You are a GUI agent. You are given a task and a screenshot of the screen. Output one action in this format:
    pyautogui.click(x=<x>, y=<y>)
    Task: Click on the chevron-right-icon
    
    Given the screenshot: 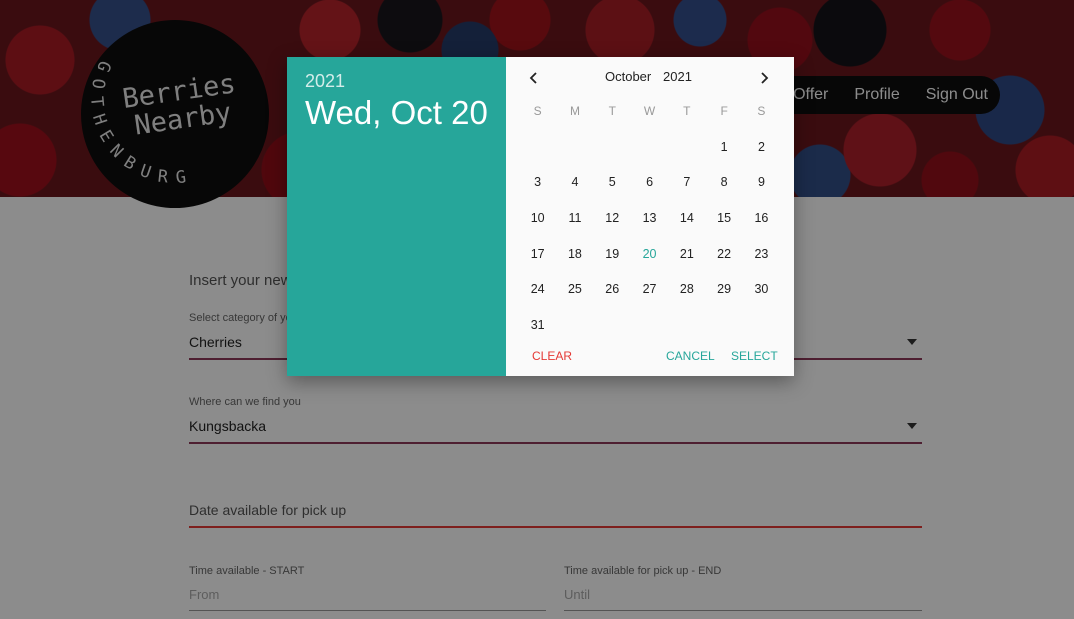 What is the action you would take?
    pyautogui.click(x=765, y=78)
    